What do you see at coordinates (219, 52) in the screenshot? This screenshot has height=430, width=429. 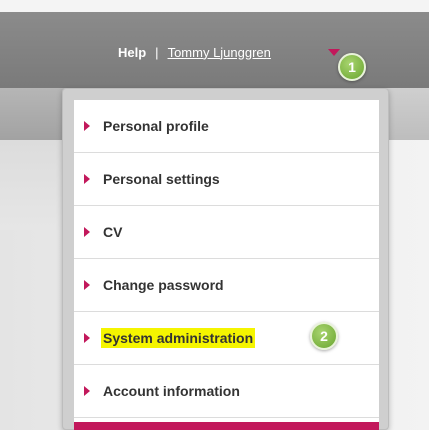 I see `user-menu-link: Tommy Ljunggren` at bounding box center [219, 52].